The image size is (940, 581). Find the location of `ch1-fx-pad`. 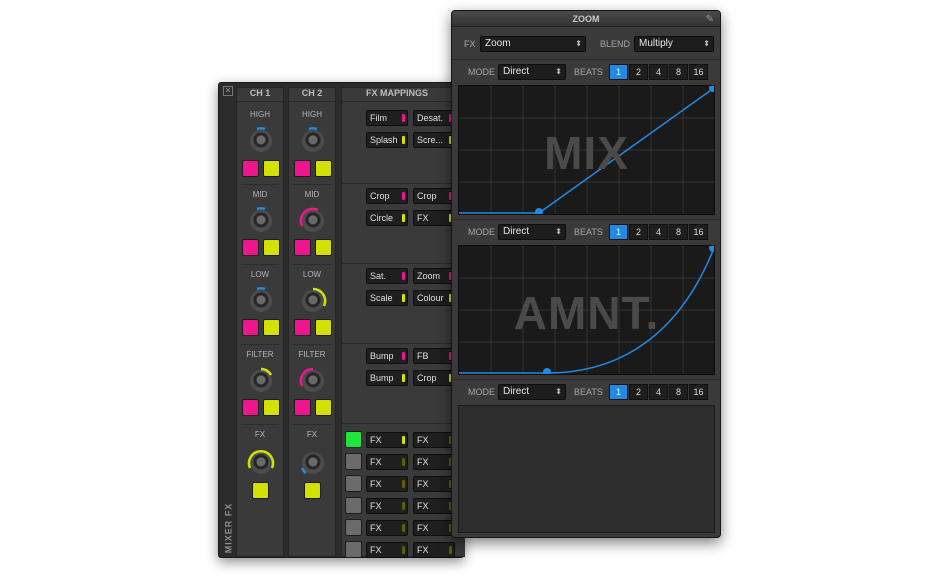

ch1-fx-pad is located at coordinates (260, 490).